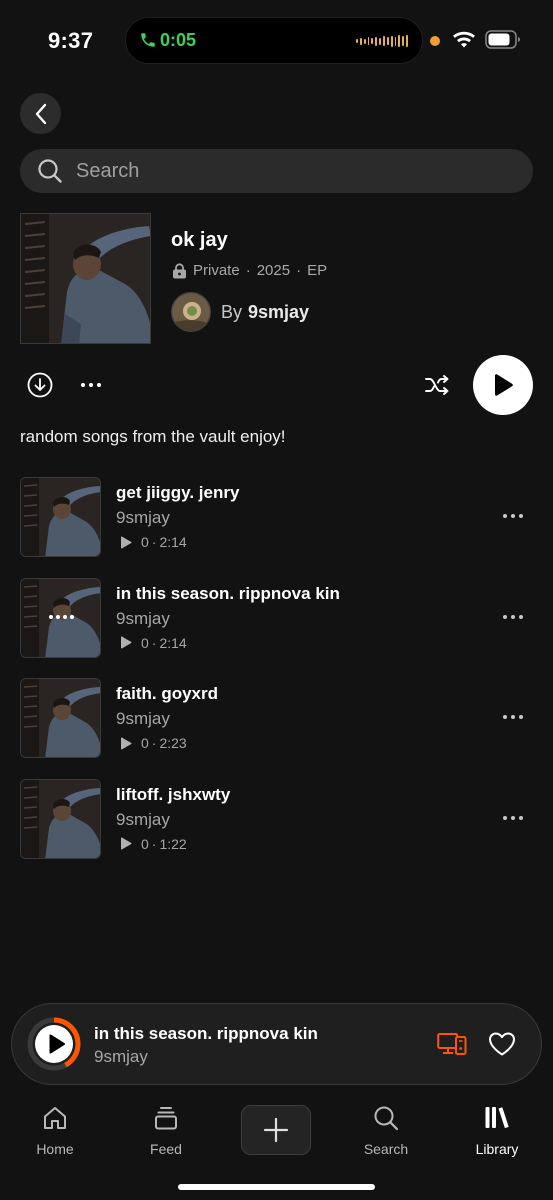 This screenshot has height=1200, width=553. I want to click on tab-search: Search, so click(386, 1130).